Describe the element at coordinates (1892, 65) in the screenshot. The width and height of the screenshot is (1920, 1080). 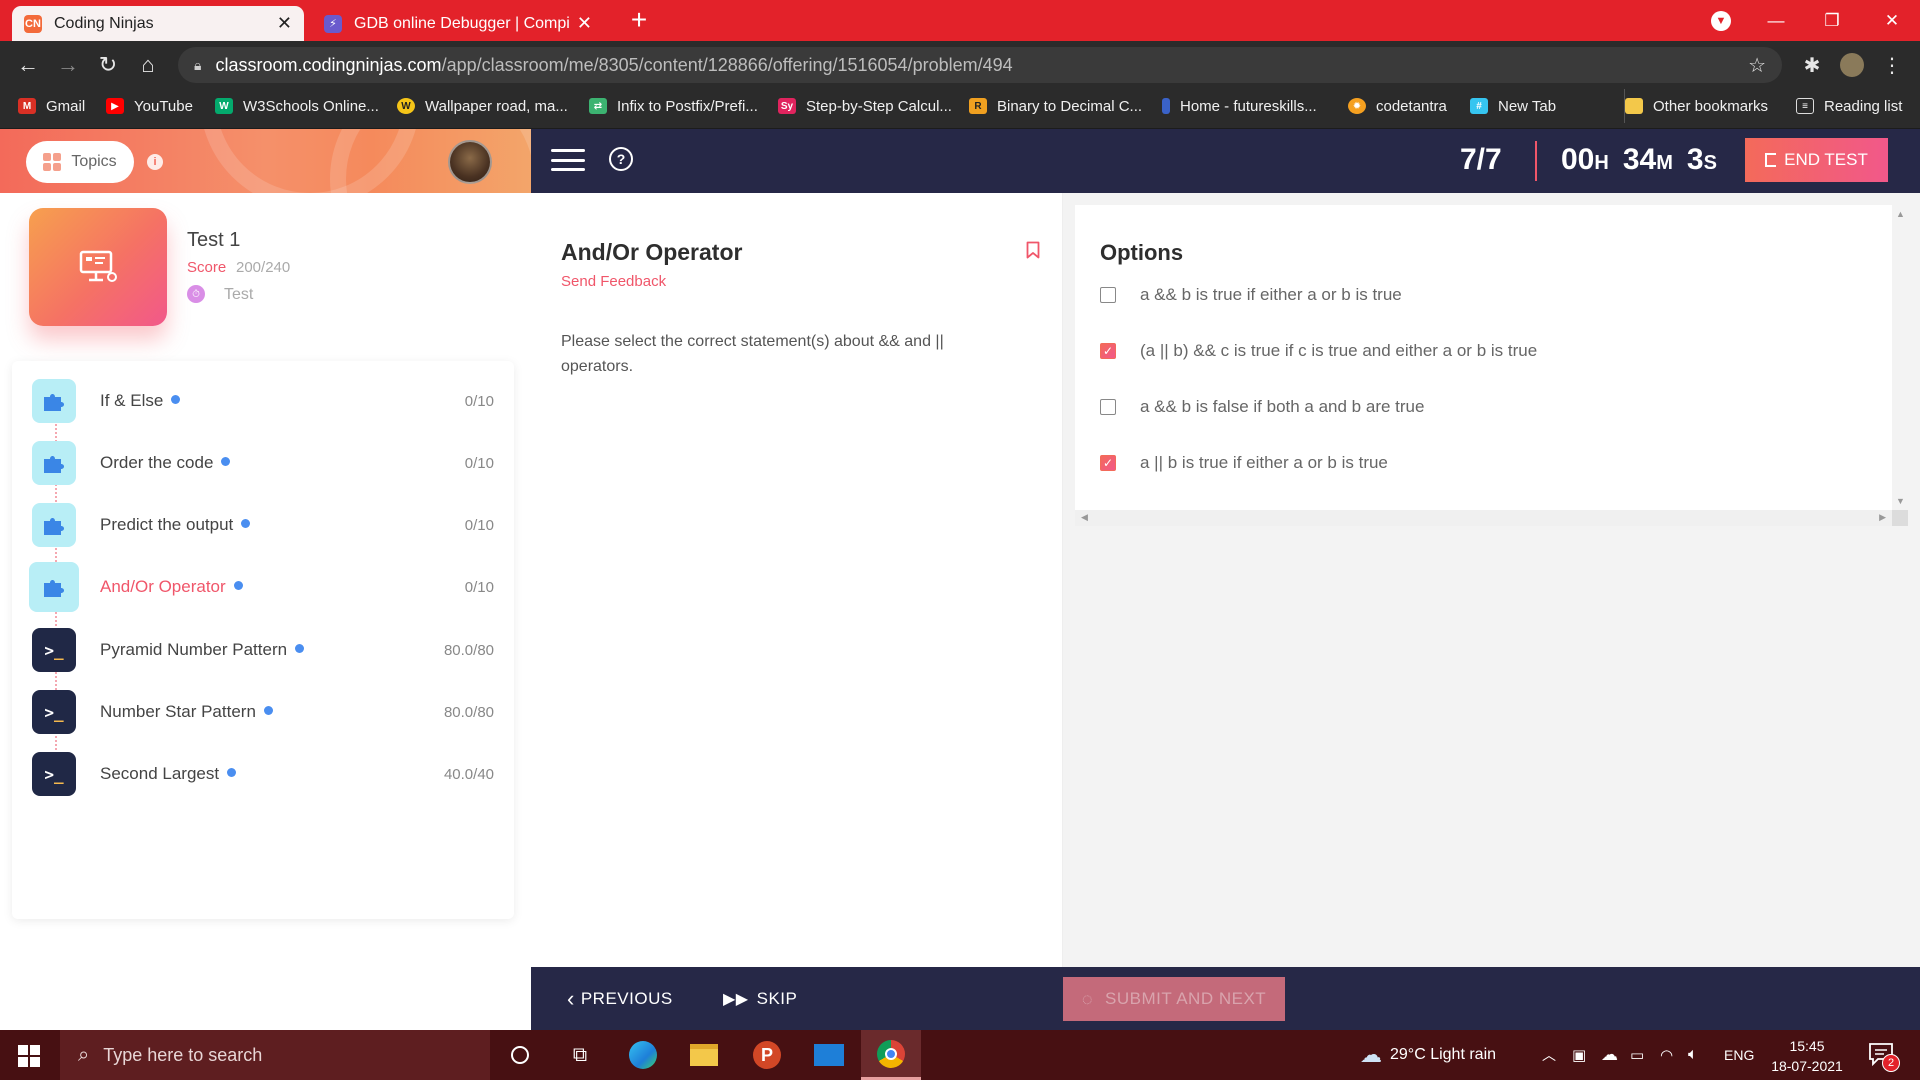
I see `more-menu-icon: ⋮` at that location.